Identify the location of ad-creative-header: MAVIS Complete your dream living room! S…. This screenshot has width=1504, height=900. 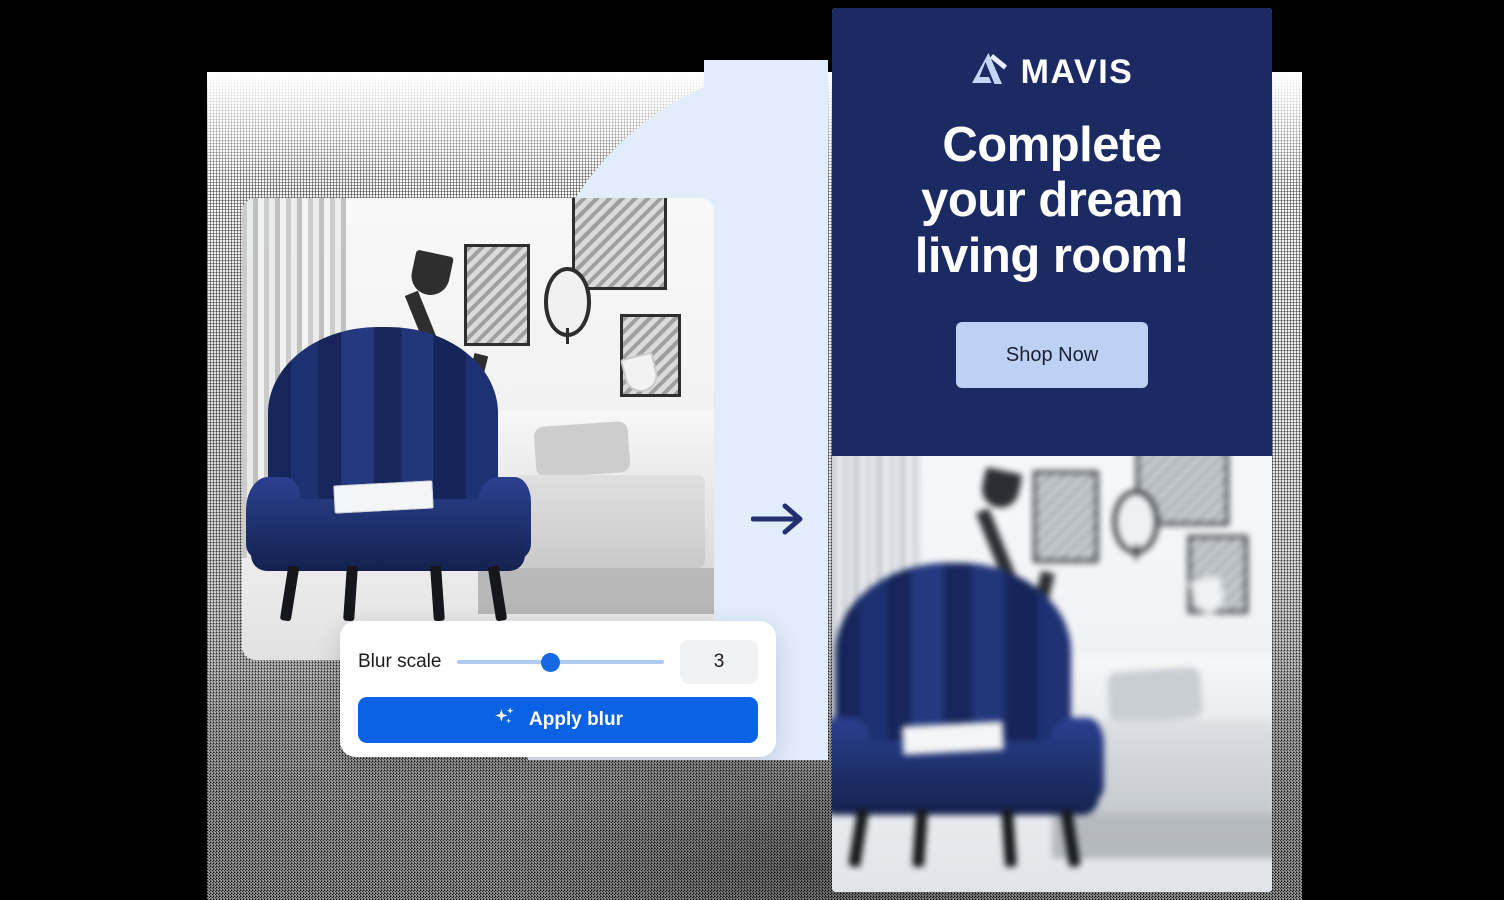
(1052, 232).